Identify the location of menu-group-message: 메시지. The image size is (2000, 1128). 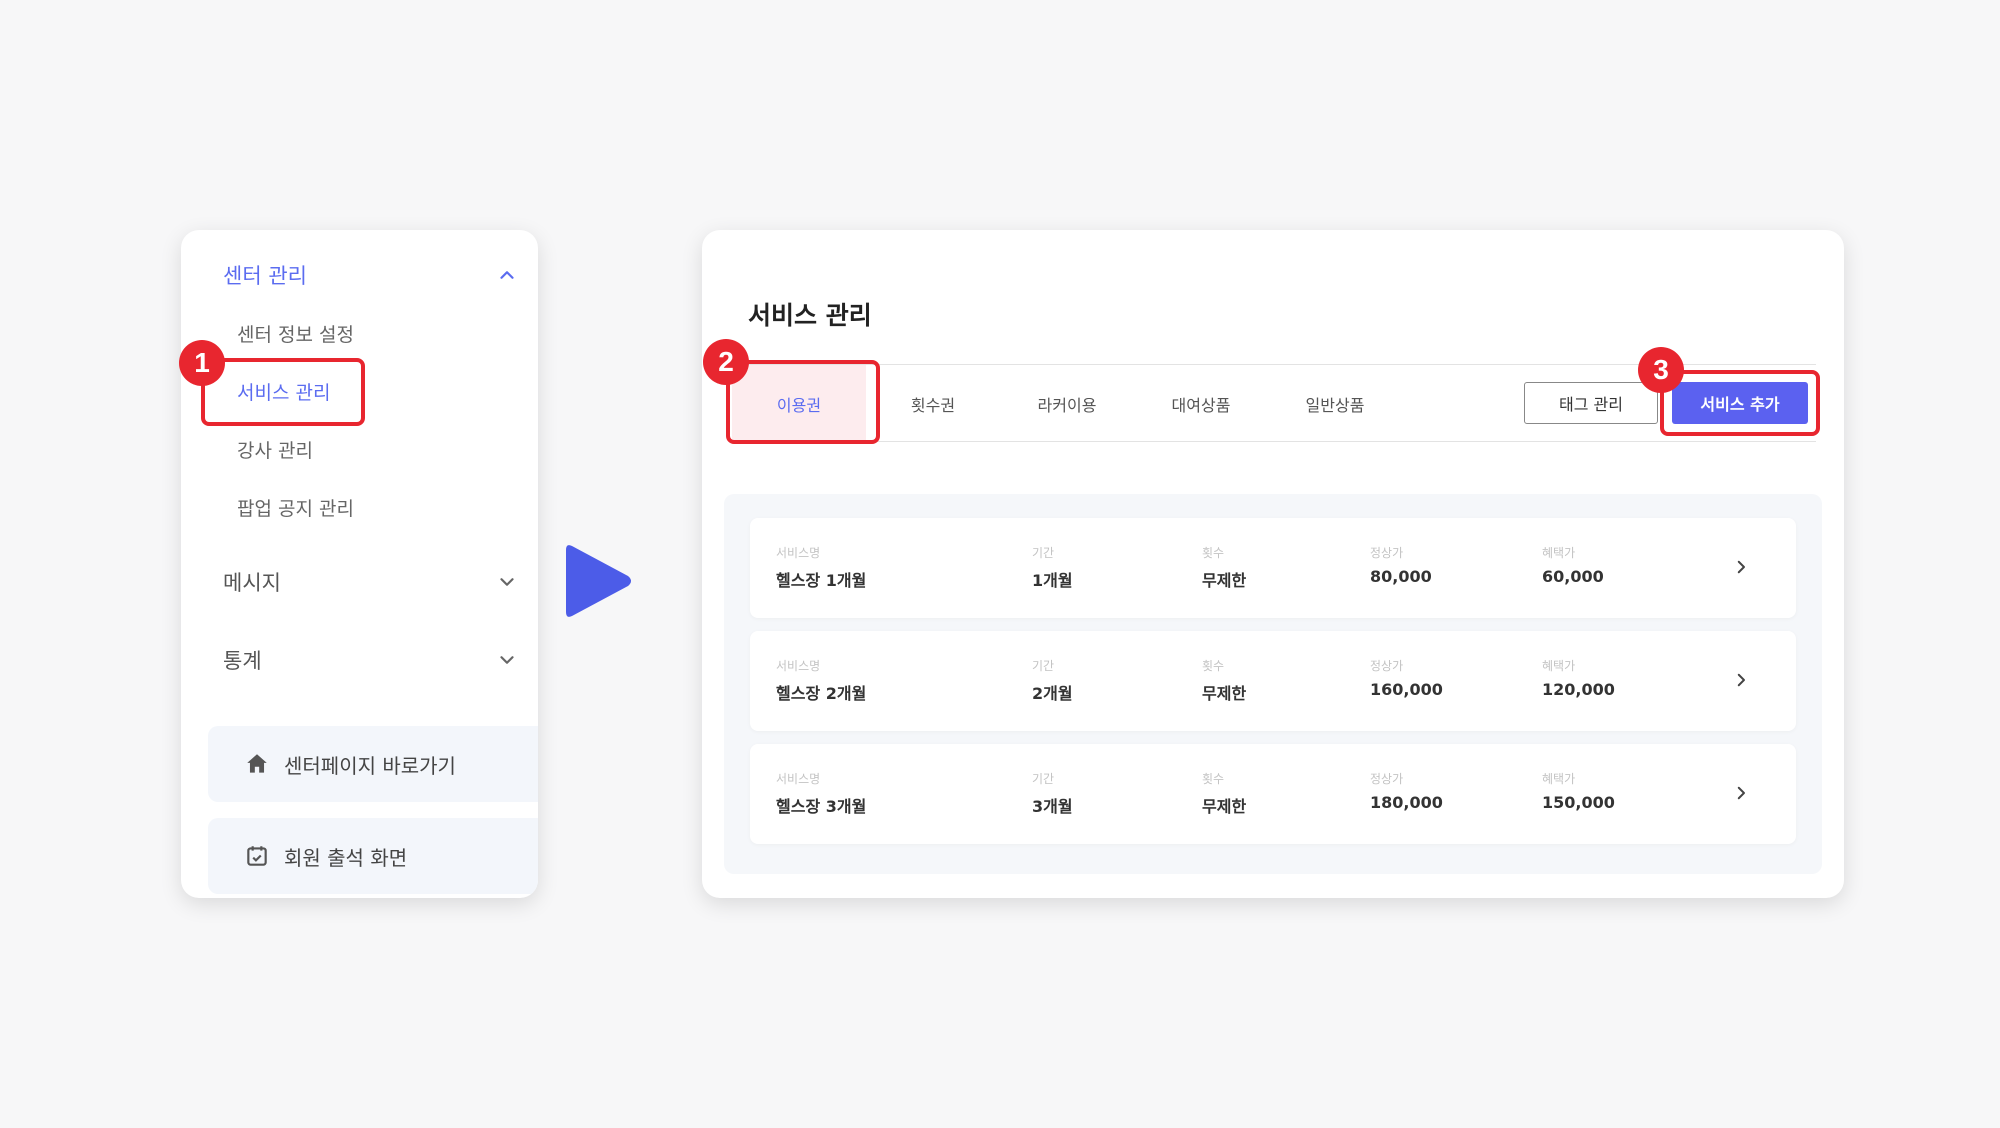
(370, 582).